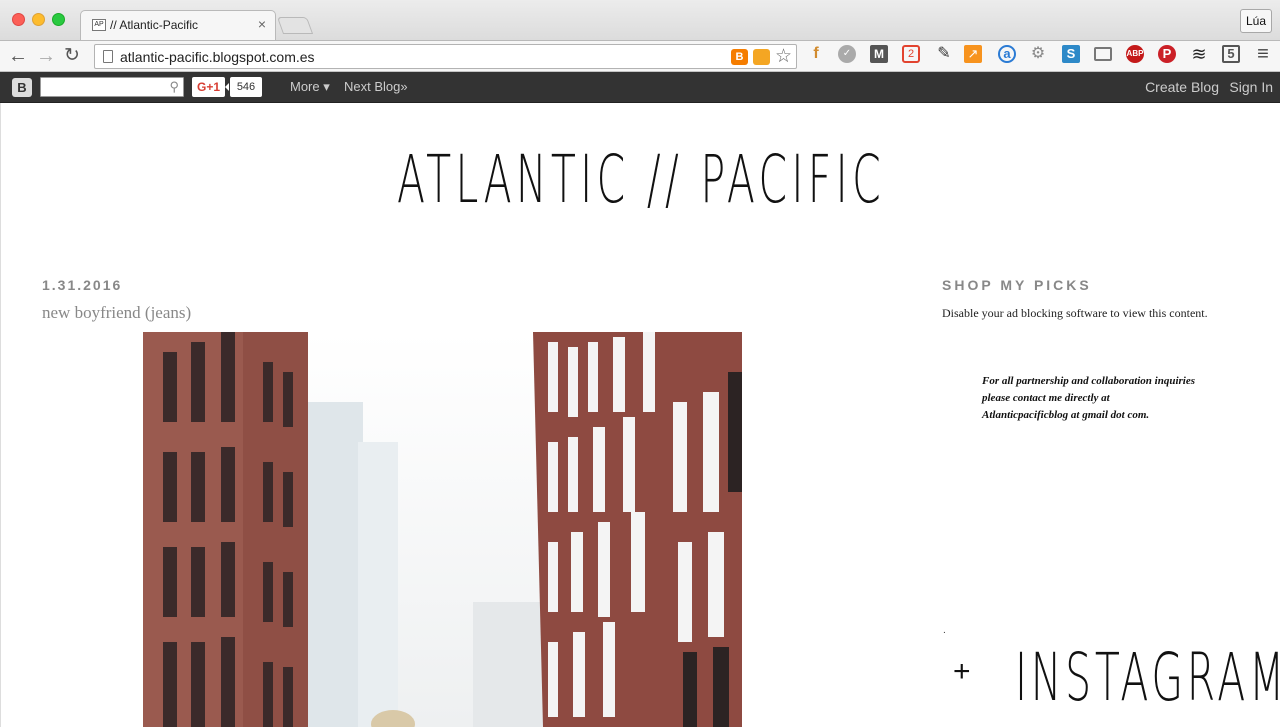 The height and width of the screenshot is (727, 1280). Describe the element at coordinates (108, 56) in the screenshot. I see `page-icon` at that location.